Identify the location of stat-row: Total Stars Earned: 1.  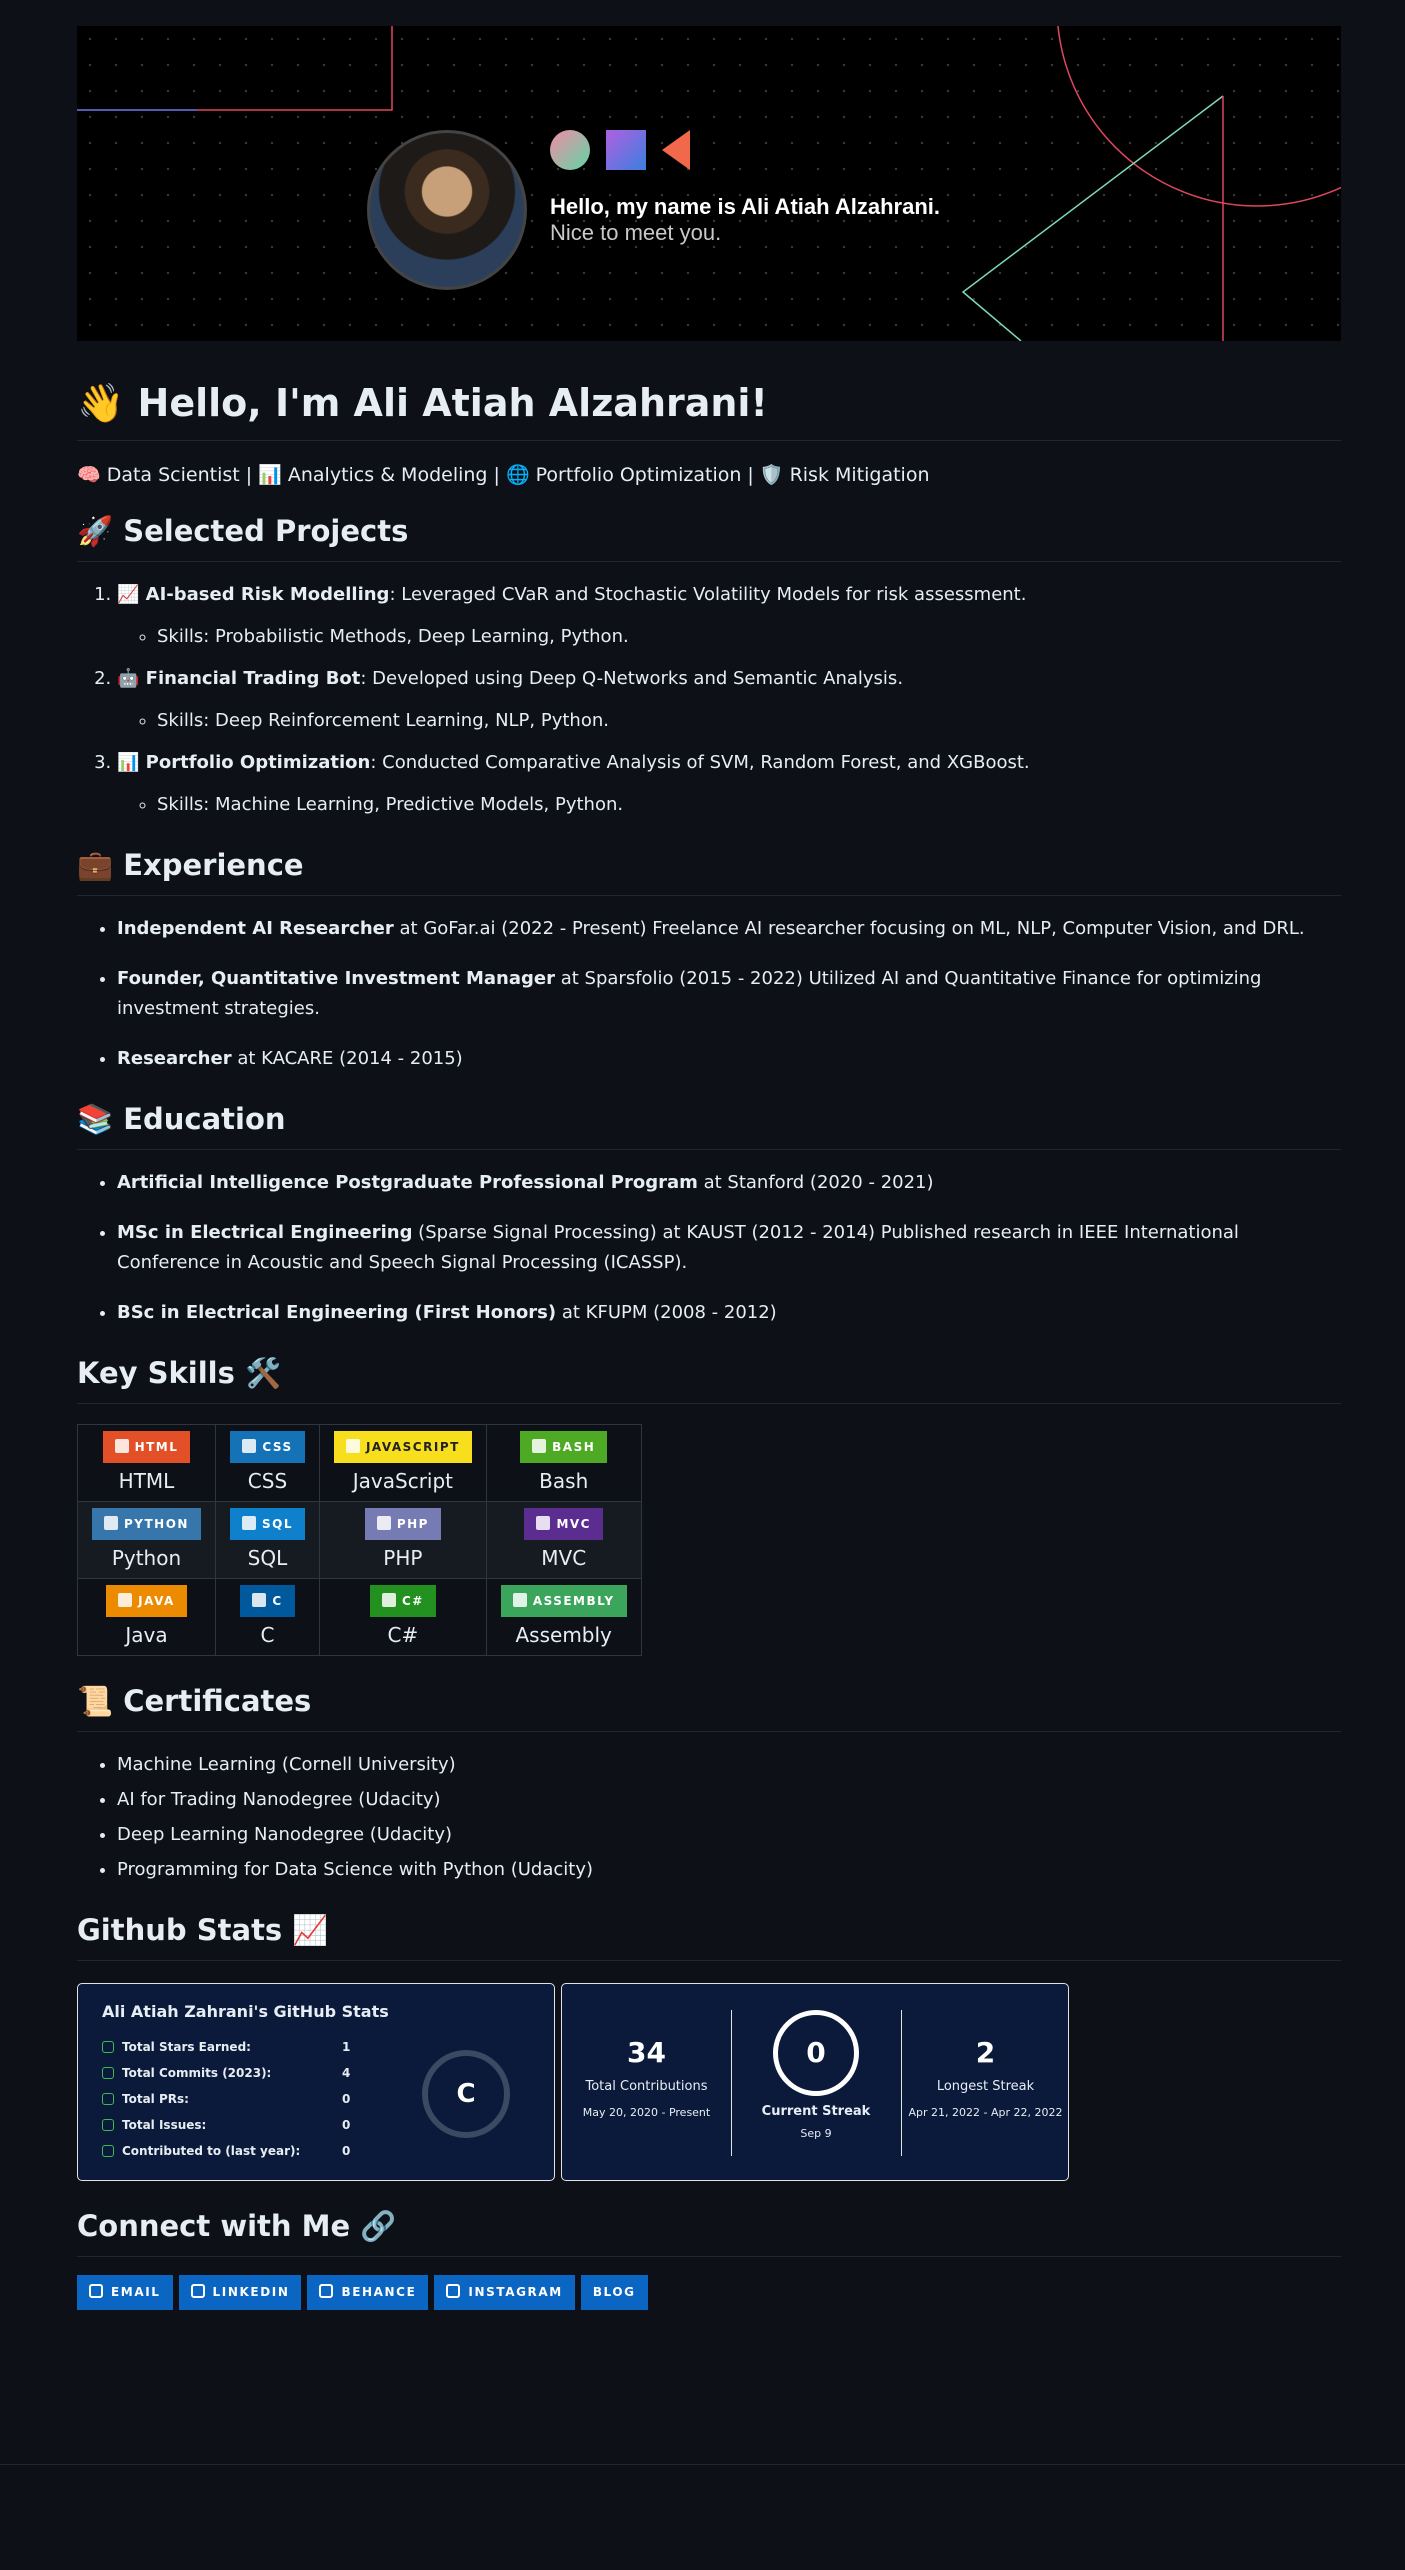
(226, 2047).